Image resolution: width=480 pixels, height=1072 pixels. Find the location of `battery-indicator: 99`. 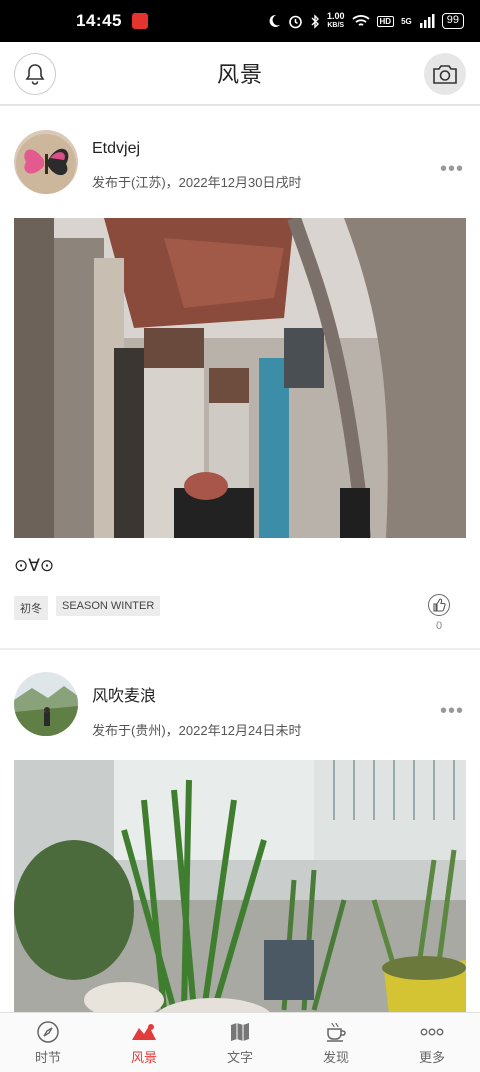

battery-indicator: 99 is located at coordinates (452, 21).